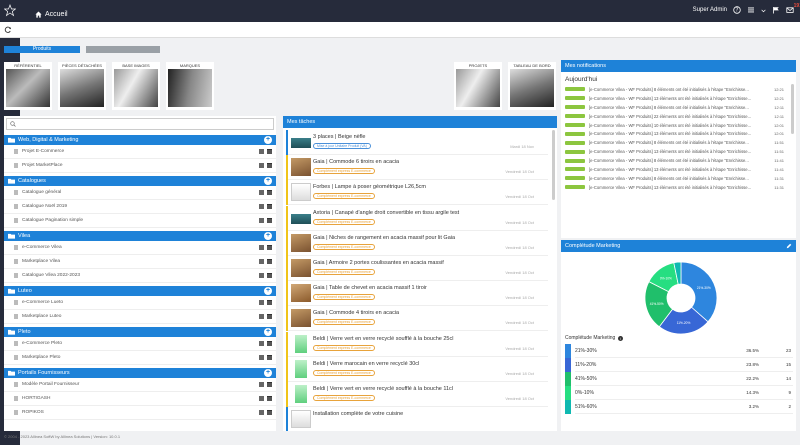  Describe the element at coordinates (140, 221) in the screenshot. I see `tree-item: Catalogue Pagination simple` at that location.